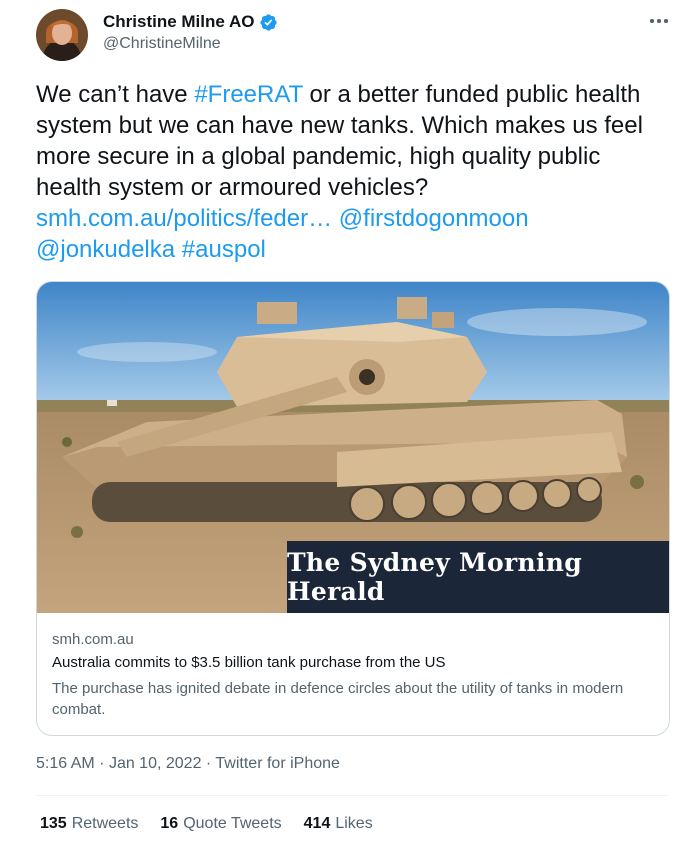  I want to click on retweets-label: Retweets, so click(105, 823).